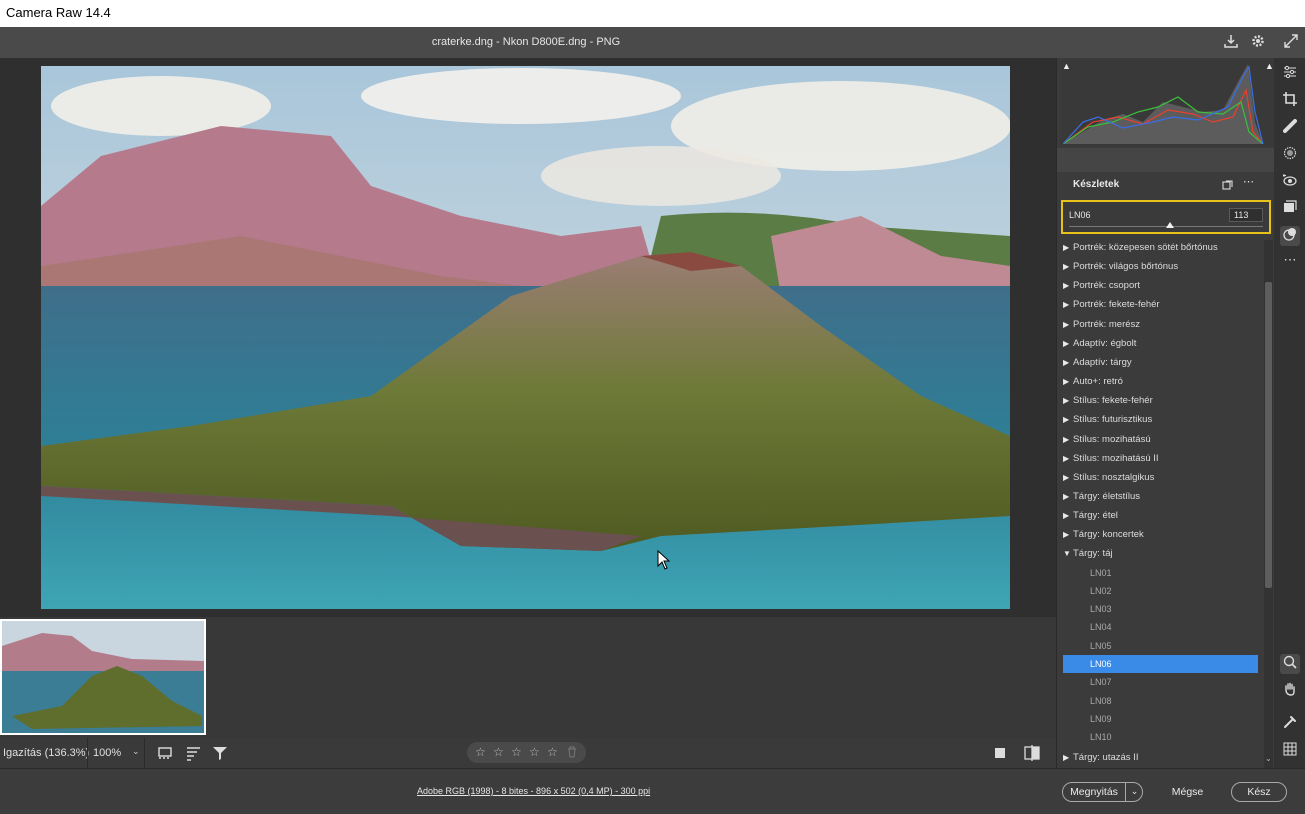 The height and width of the screenshot is (814, 1305). I want to click on rating-star-5: ☆, so click(552, 752).